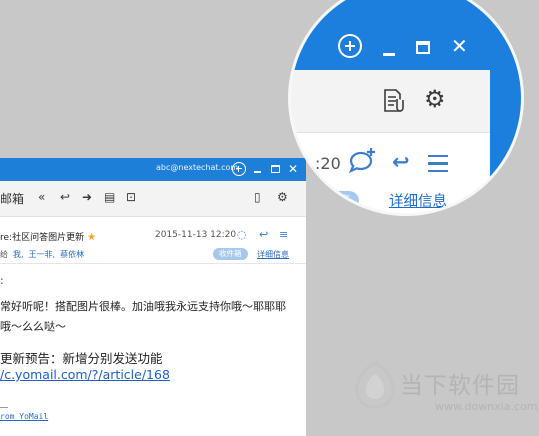 The image size is (539, 436). What do you see at coordinates (375, 385) in the screenshot?
I see `watermark-logo-icon` at bounding box center [375, 385].